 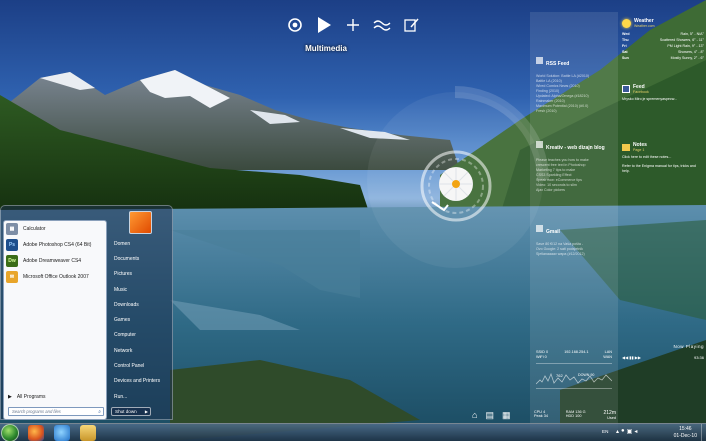 What do you see at coordinates (644, 26) in the screenshot?
I see `weather-source: Weather.com` at bounding box center [644, 26].